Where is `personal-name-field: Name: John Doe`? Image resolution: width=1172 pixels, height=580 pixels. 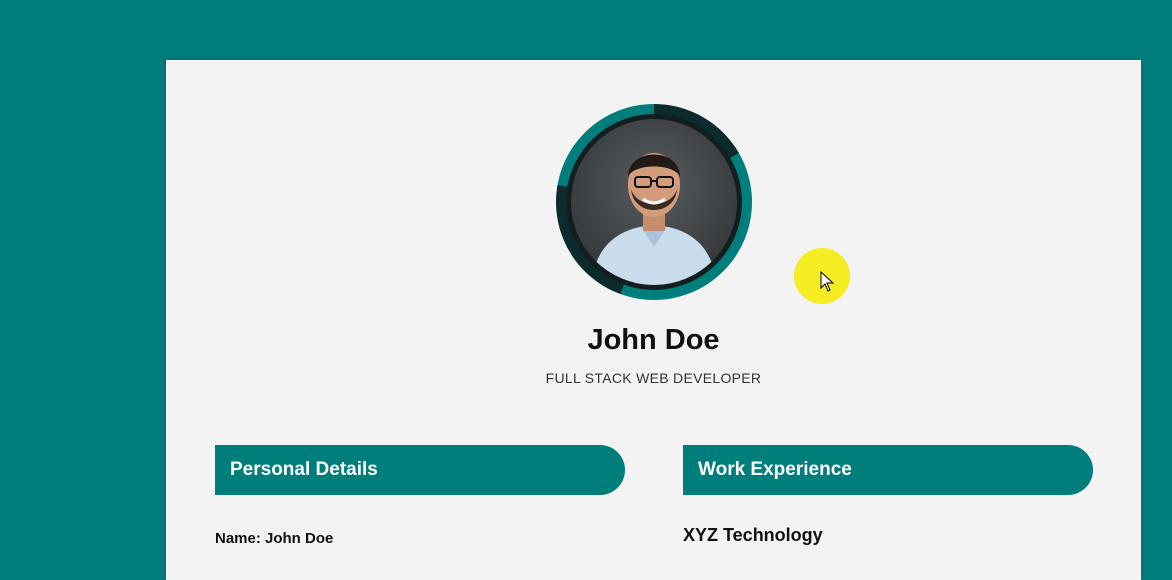 personal-name-field: Name: John Doe is located at coordinates (274, 538).